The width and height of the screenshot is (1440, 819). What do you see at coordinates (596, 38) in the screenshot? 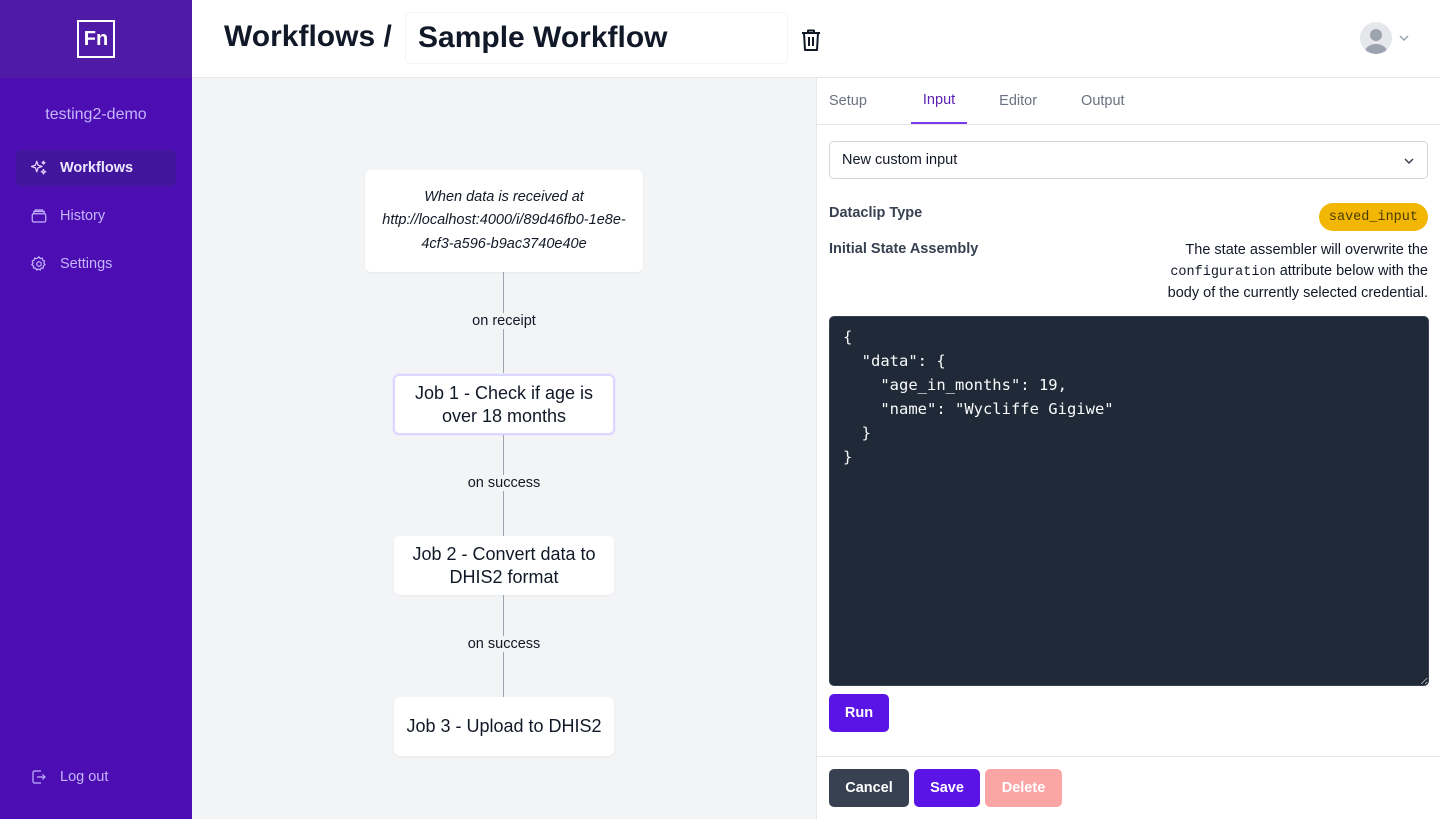
I see `workflow-name-input` at bounding box center [596, 38].